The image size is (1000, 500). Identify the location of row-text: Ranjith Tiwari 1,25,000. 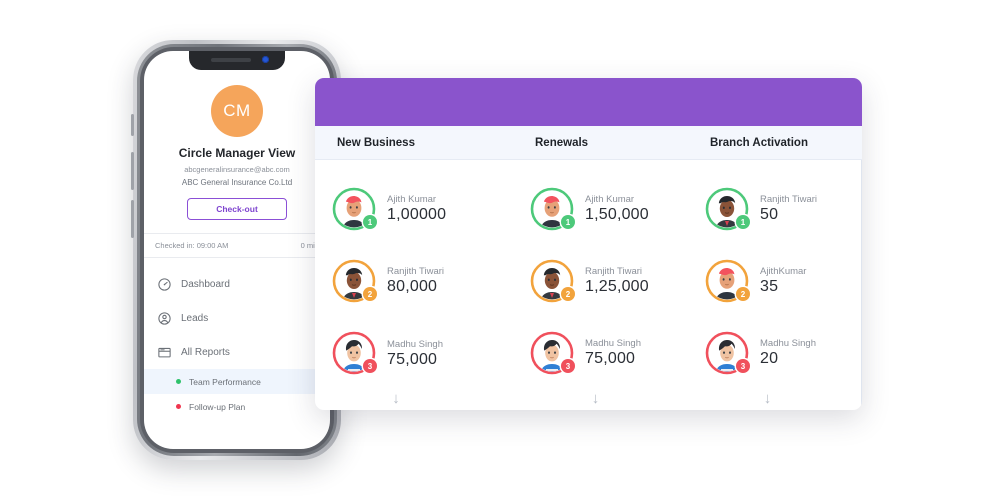
(617, 281).